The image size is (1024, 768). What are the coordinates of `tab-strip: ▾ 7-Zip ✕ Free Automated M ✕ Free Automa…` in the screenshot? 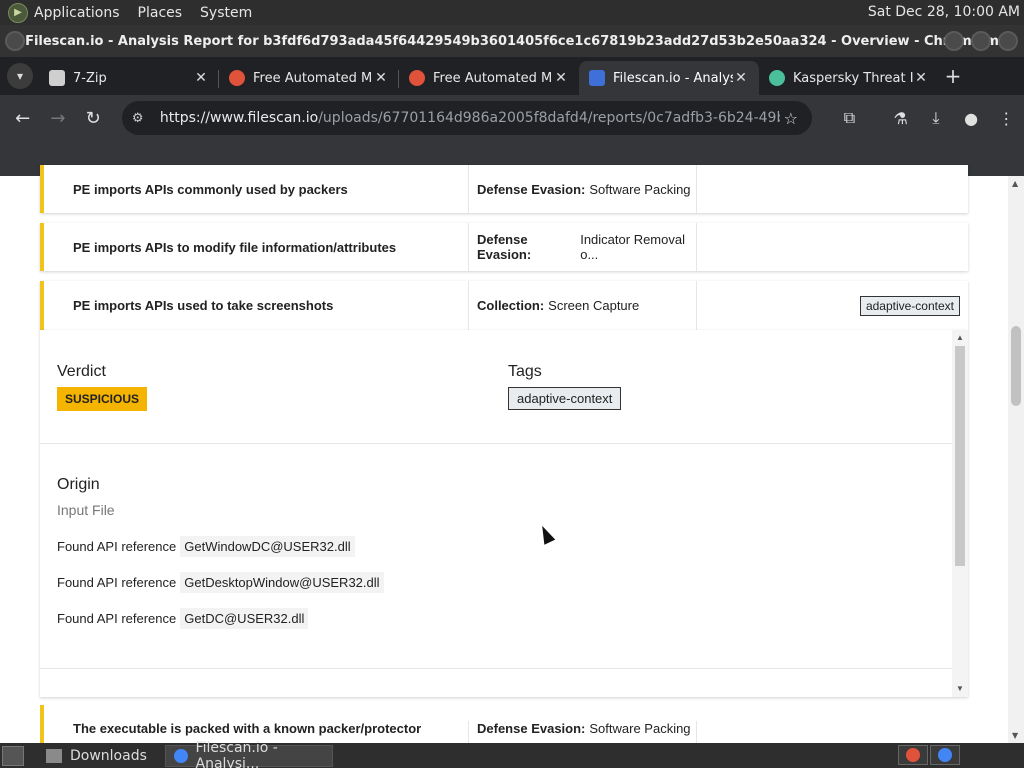 It's located at (512, 76).